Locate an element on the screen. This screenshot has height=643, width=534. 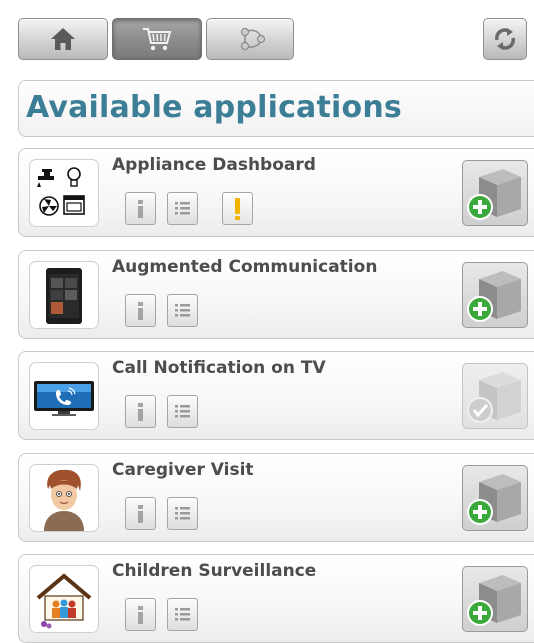
app-card: Call Notification on TV is located at coordinates (276, 395).